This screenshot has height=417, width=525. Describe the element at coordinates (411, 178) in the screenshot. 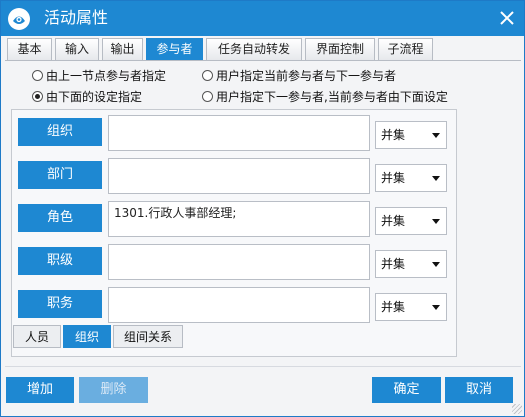

I see `department-mode-select: 并集` at that location.